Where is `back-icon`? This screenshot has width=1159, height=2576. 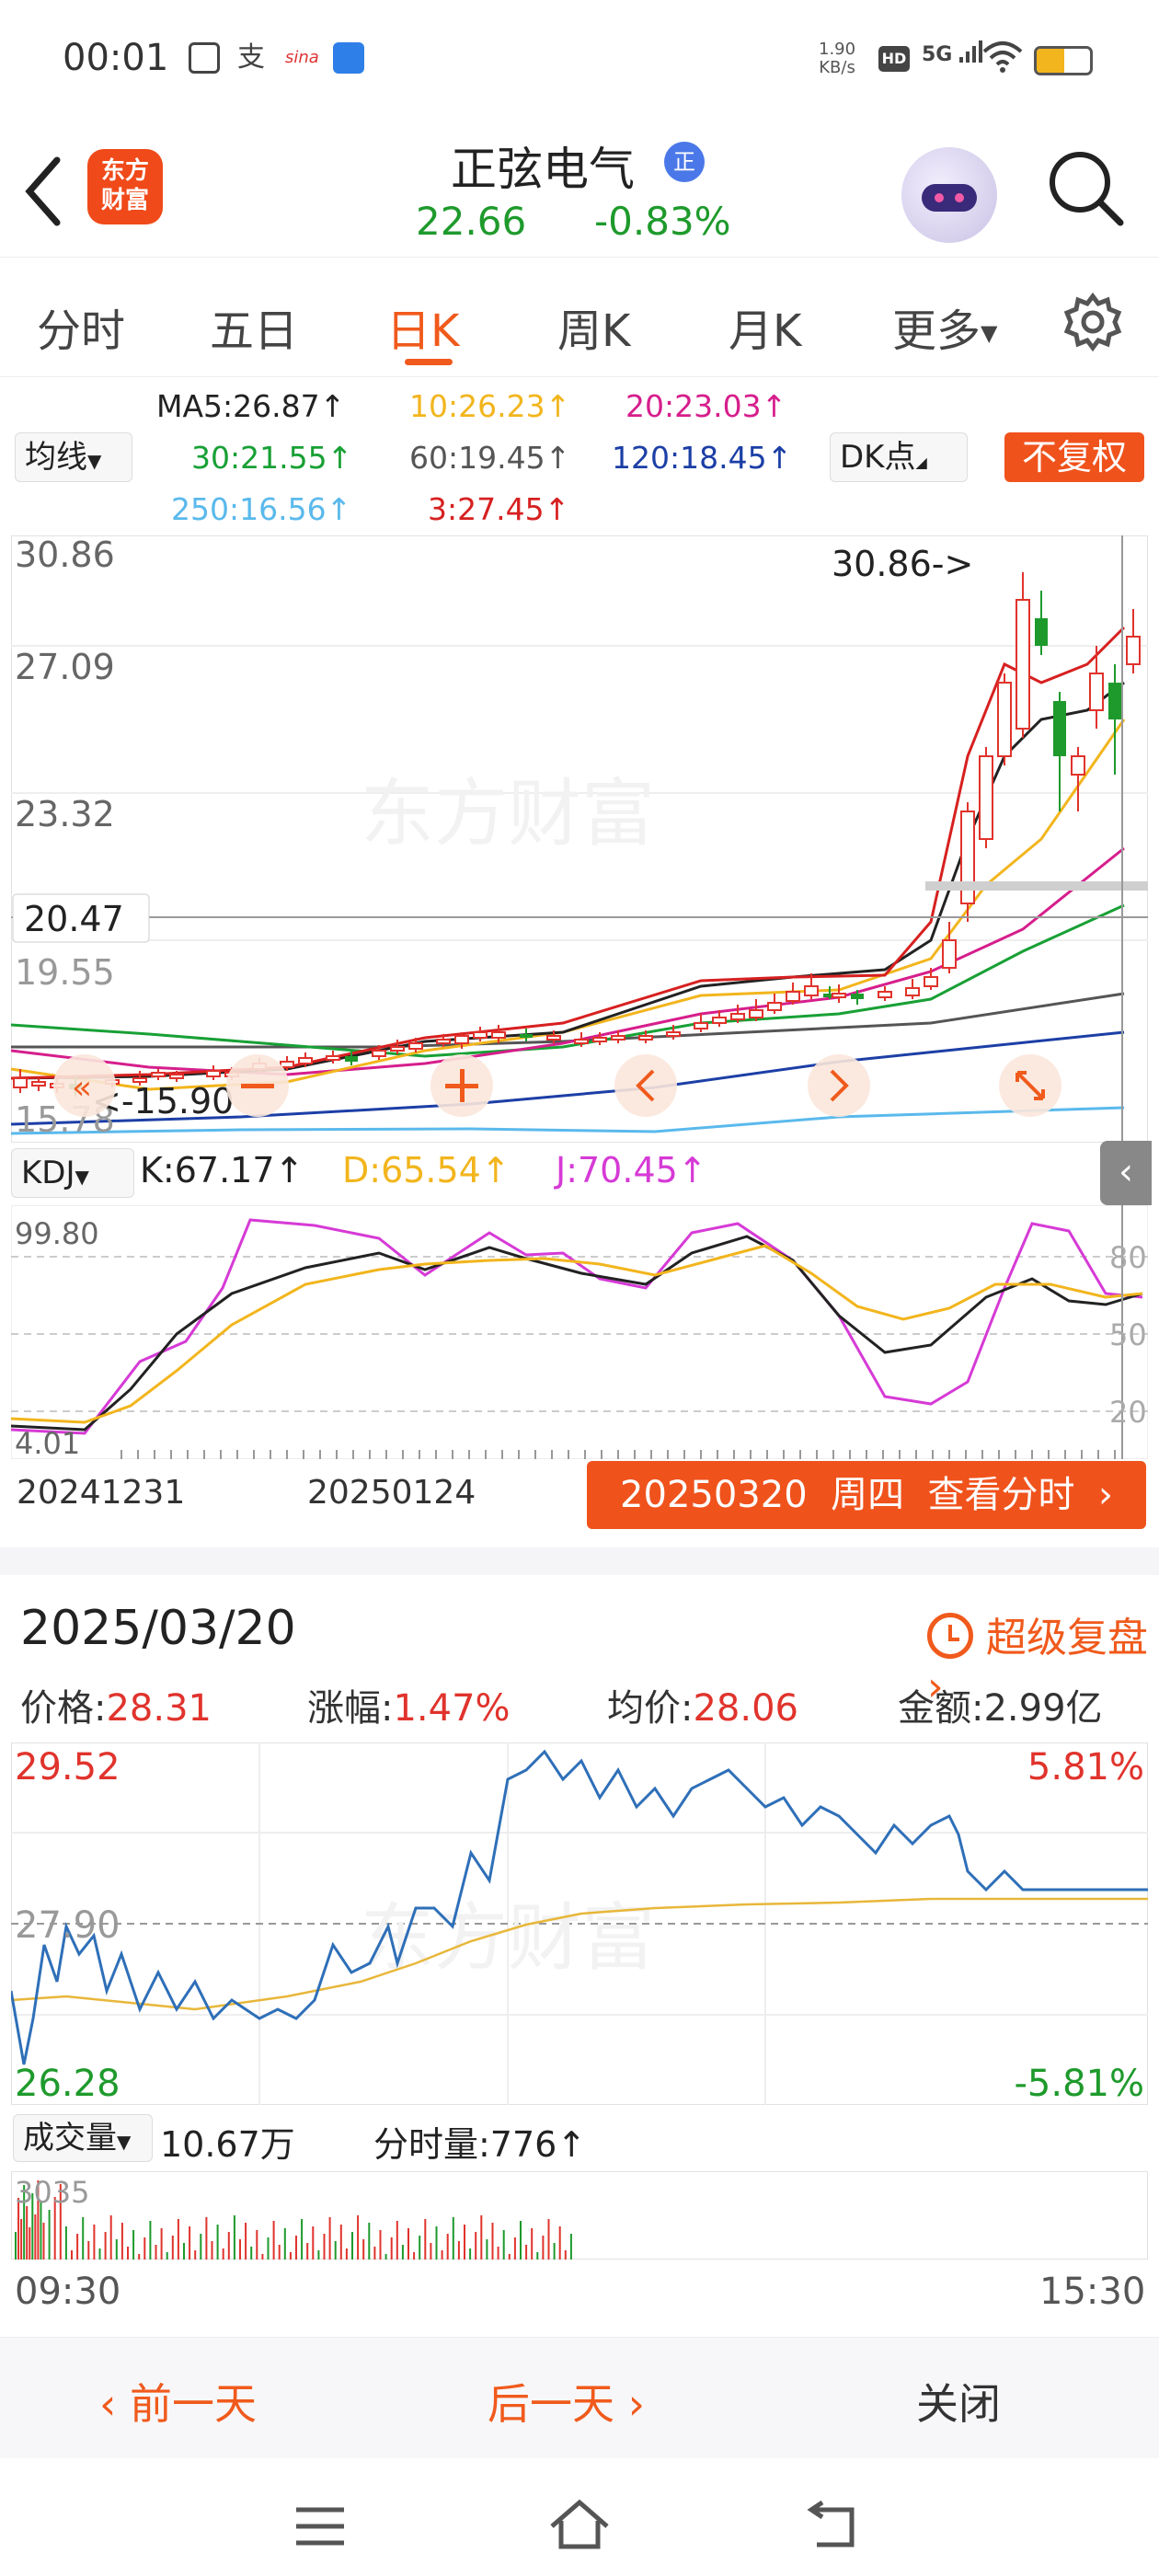
back-icon is located at coordinates (43, 191).